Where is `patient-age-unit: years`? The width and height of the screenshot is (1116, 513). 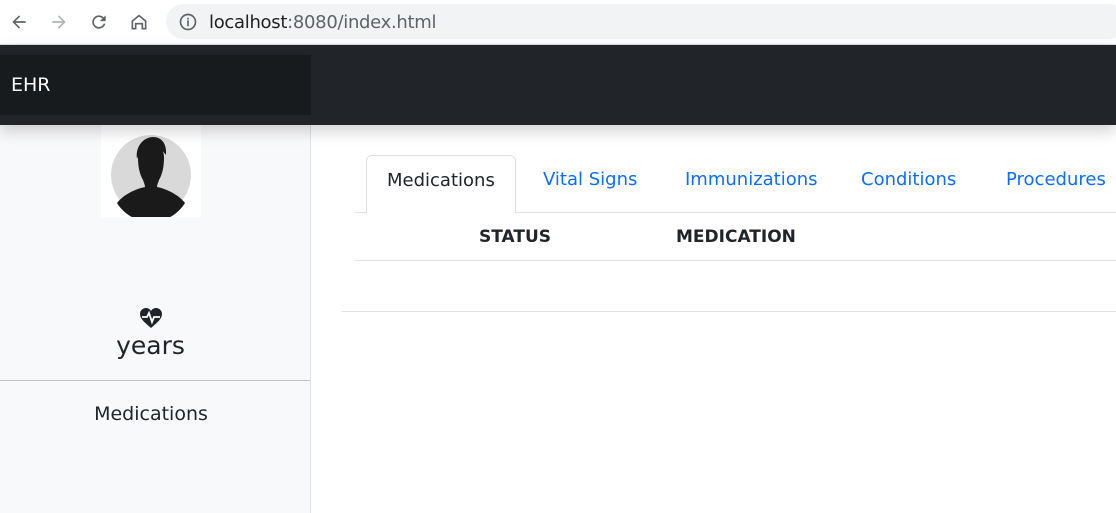
patient-age-unit: years is located at coordinates (150, 345).